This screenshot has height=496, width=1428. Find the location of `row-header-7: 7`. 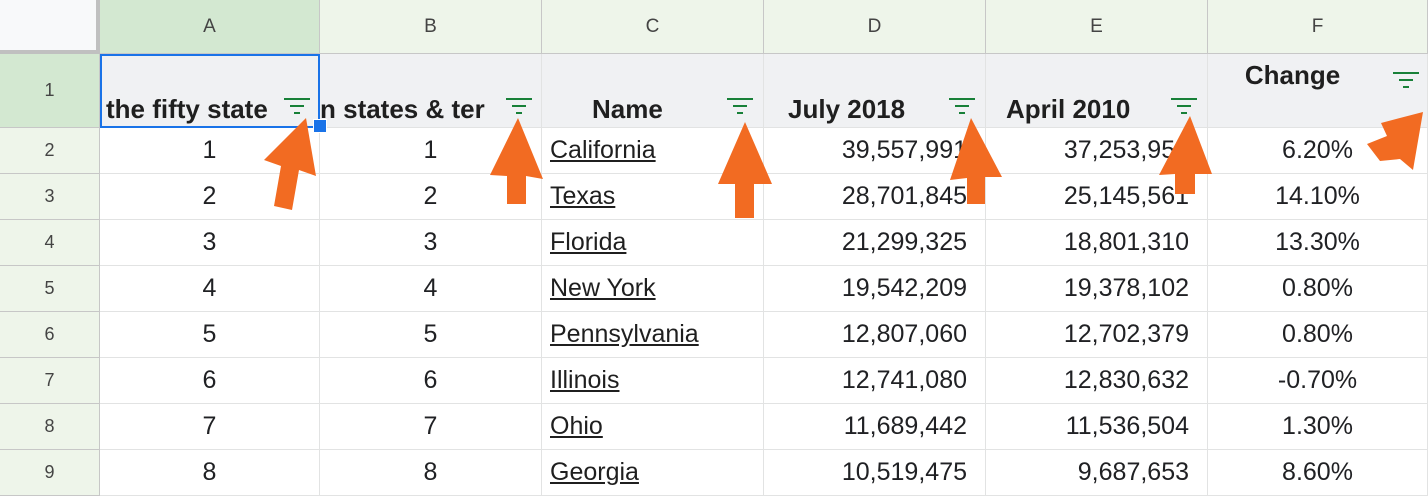

row-header-7: 7 is located at coordinates (50, 381).